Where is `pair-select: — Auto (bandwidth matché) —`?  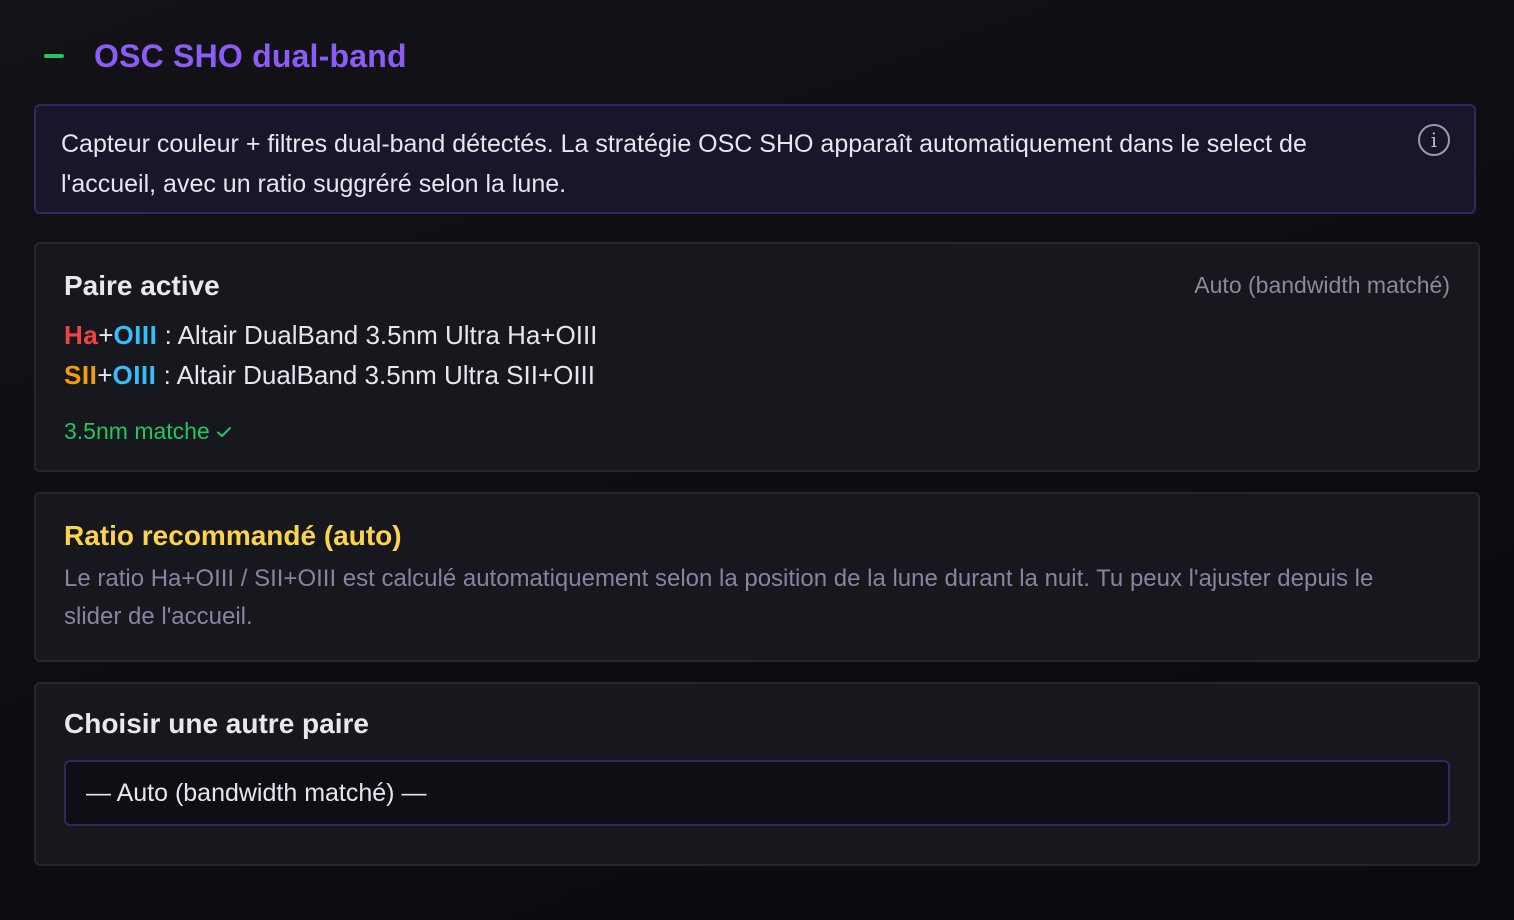
pair-select: — Auto (bandwidth matché) — is located at coordinates (757, 793).